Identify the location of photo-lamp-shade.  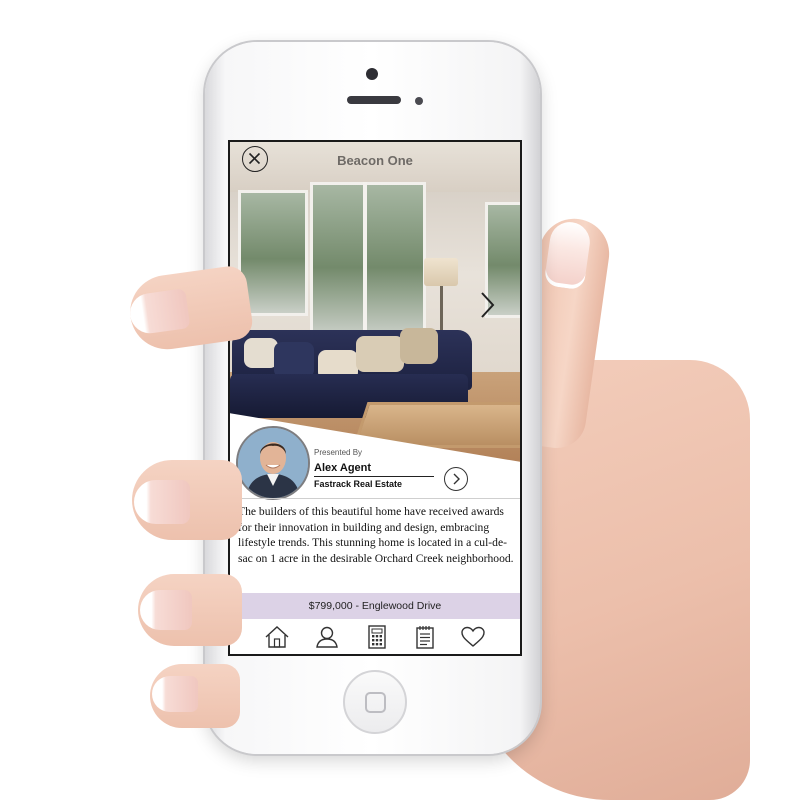
(441, 272).